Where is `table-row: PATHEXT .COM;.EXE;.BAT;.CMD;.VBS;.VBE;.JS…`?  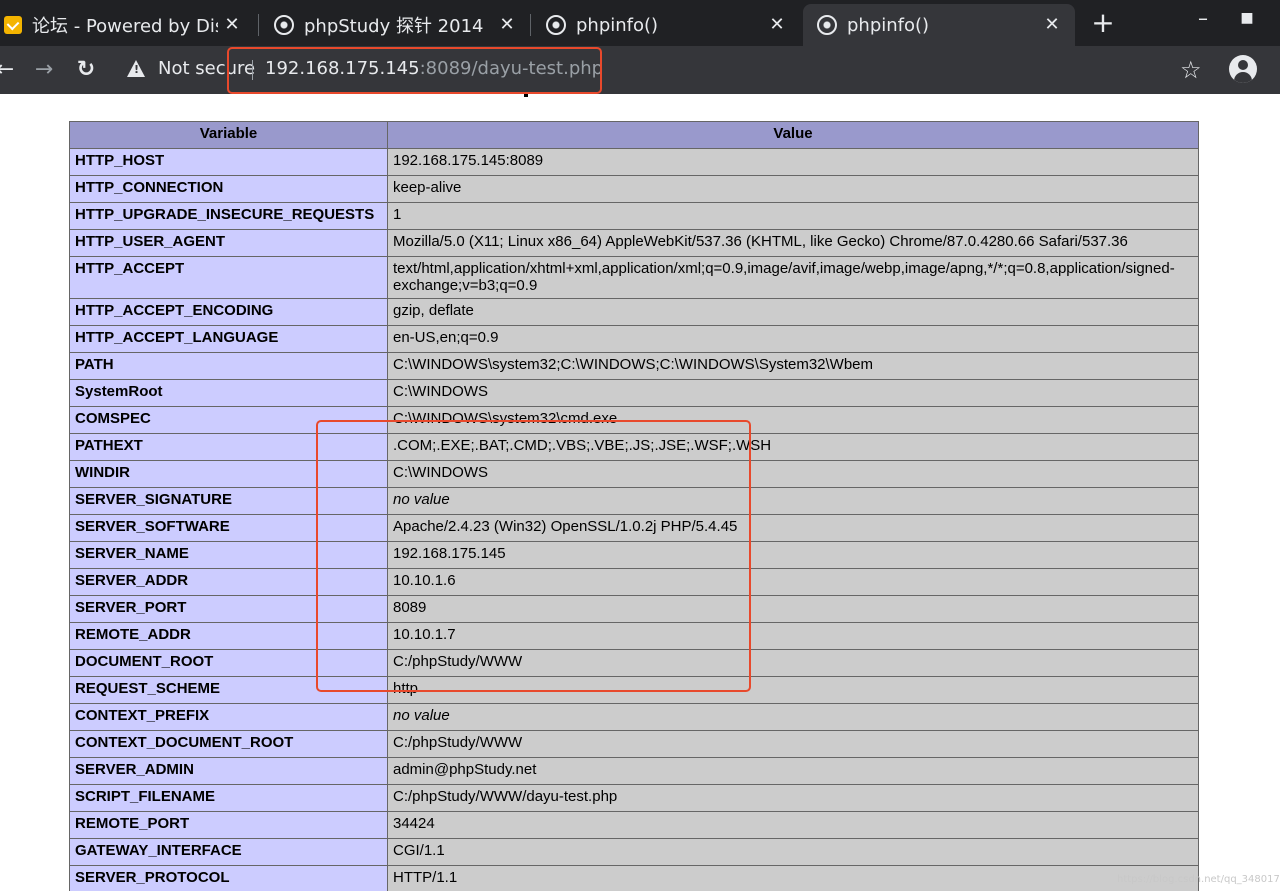 table-row: PATHEXT .COM;.EXE;.BAT;.CMD;.VBS;.VBE;.JS… is located at coordinates (634, 447).